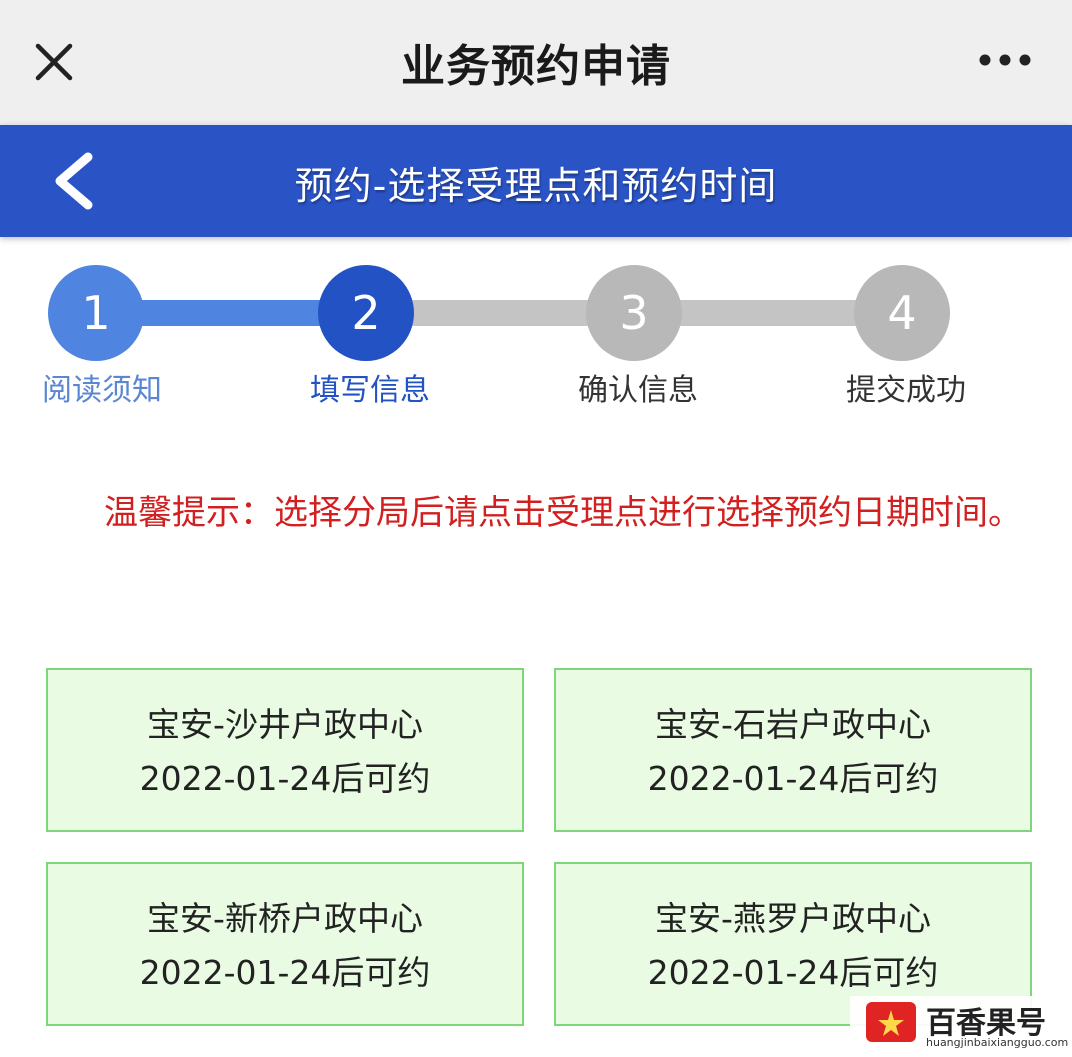 This screenshot has width=1072, height=1057. What do you see at coordinates (536, 186) in the screenshot?
I see `page-title: 预约-选择受理点和预约时间` at bounding box center [536, 186].